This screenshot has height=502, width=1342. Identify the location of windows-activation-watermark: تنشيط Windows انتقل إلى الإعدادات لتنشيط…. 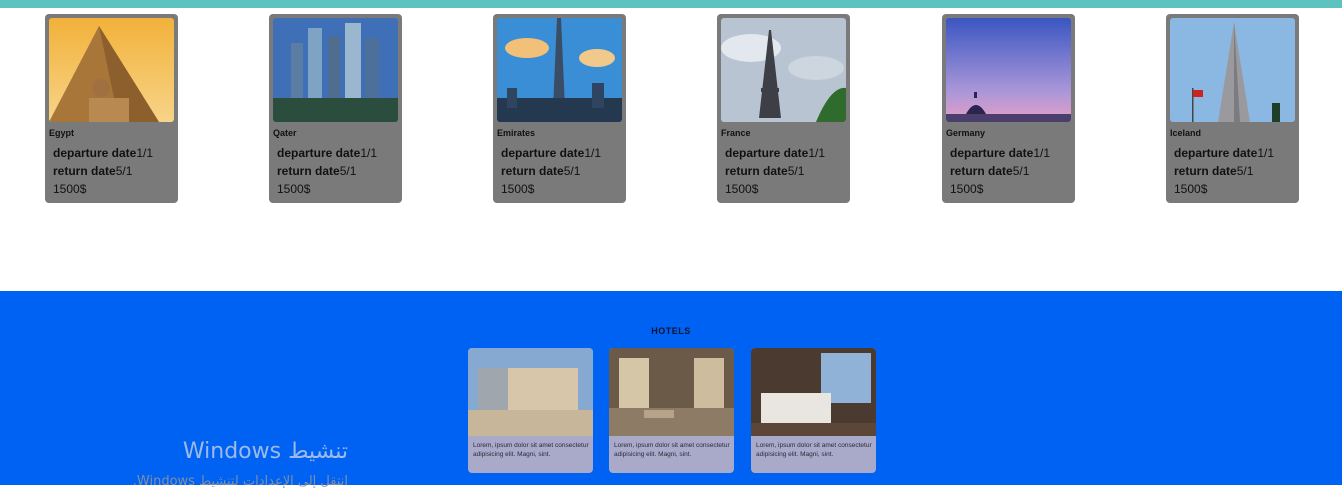
(240, 464).